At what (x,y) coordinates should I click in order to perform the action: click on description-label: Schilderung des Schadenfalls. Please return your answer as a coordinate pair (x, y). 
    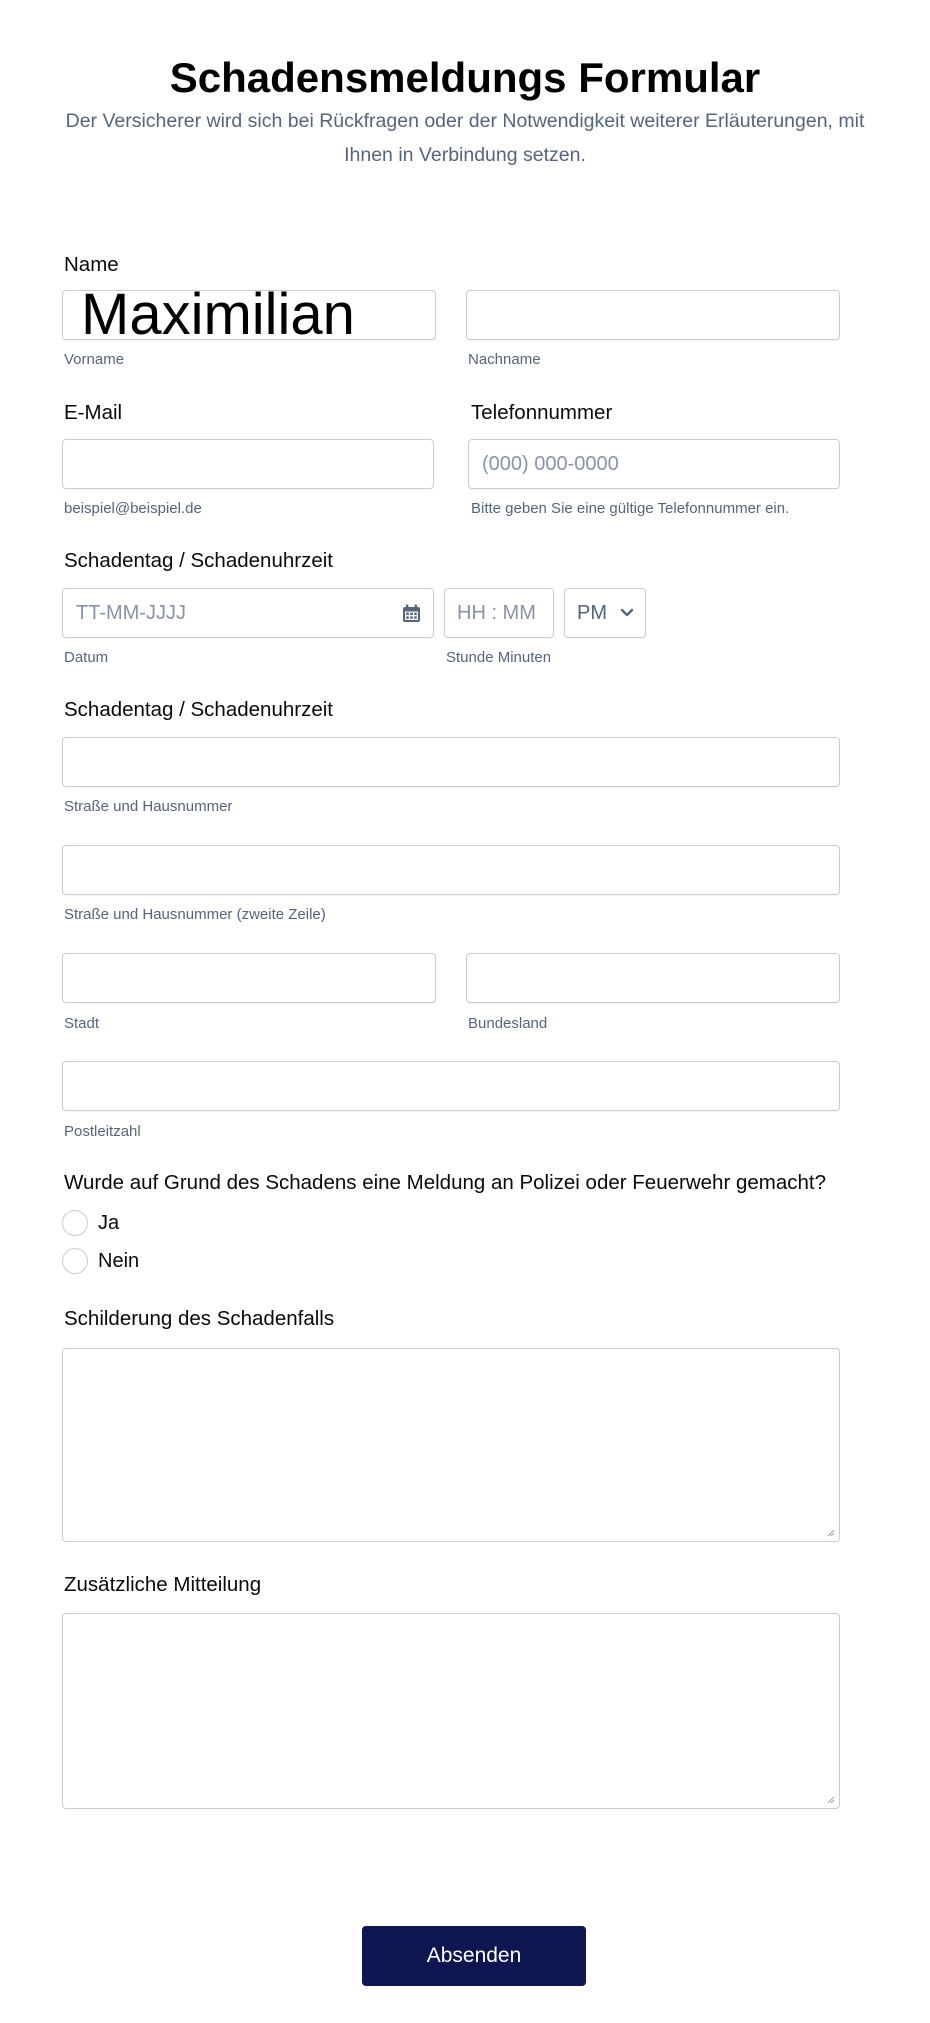
    Looking at the image, I should click on (199, 1318).